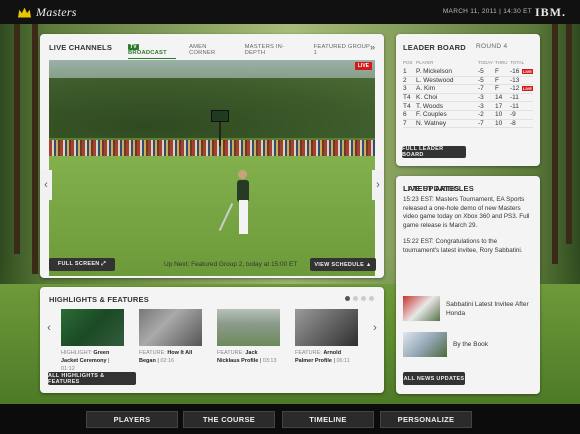 The image size is (580, 434). I want to click on next-highlight-arrow-icon: ›, so click(375, 328).